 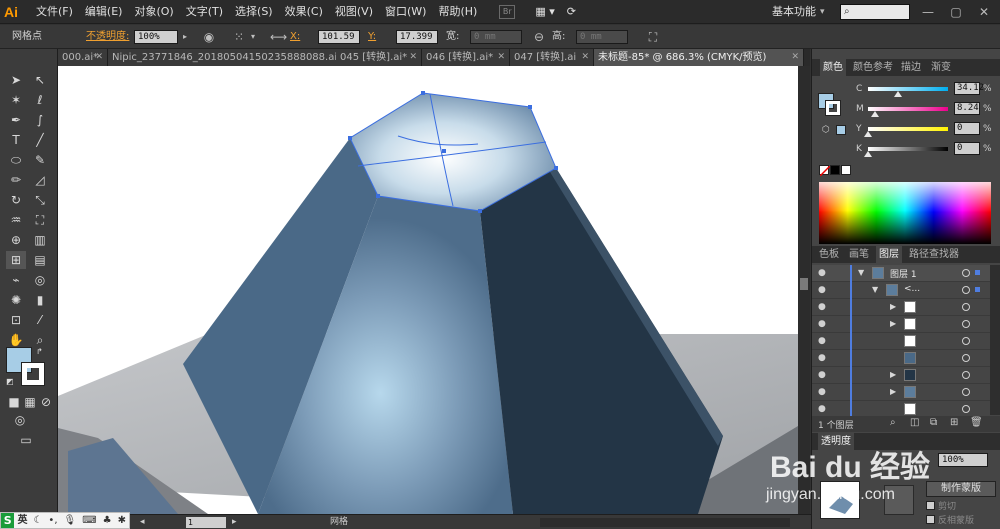 What do you see at coordinates (903, 273) in the screenshot?
I see `layer-name: 图层 1` at bounding box center [903, 273].